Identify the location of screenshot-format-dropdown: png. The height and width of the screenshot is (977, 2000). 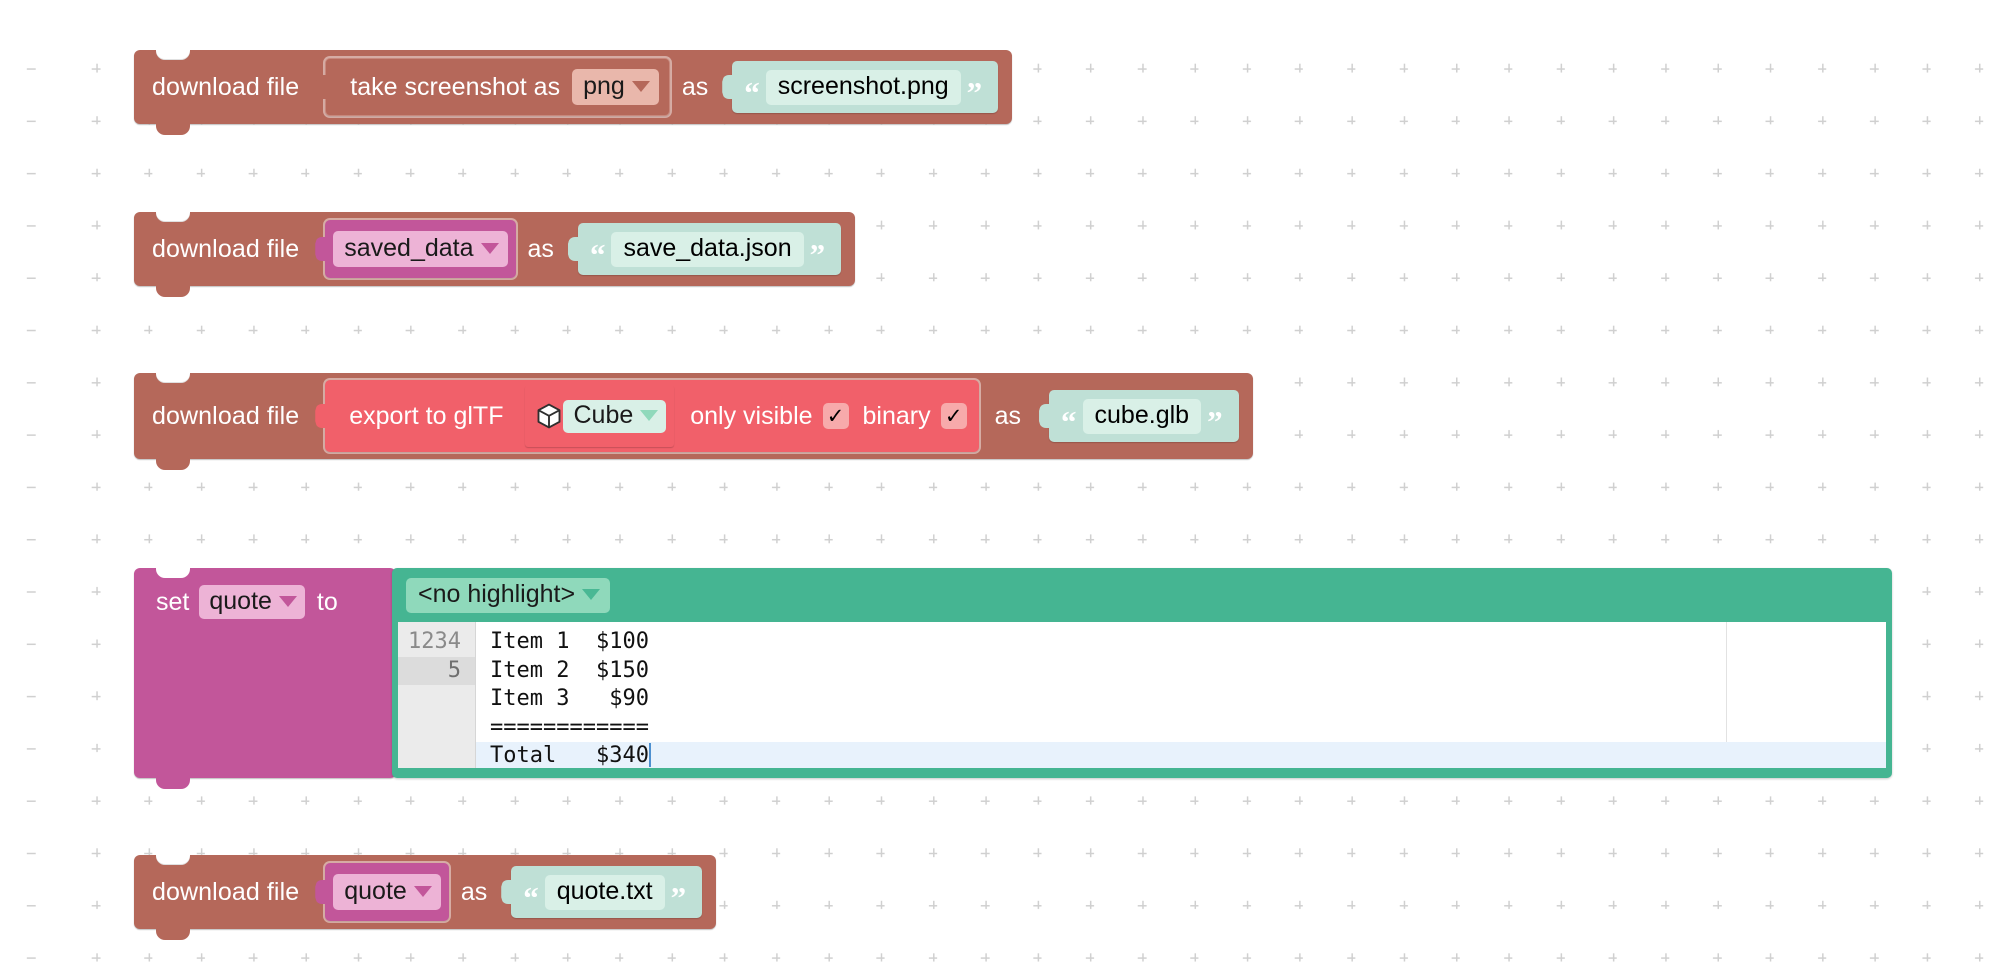
(615, 87).